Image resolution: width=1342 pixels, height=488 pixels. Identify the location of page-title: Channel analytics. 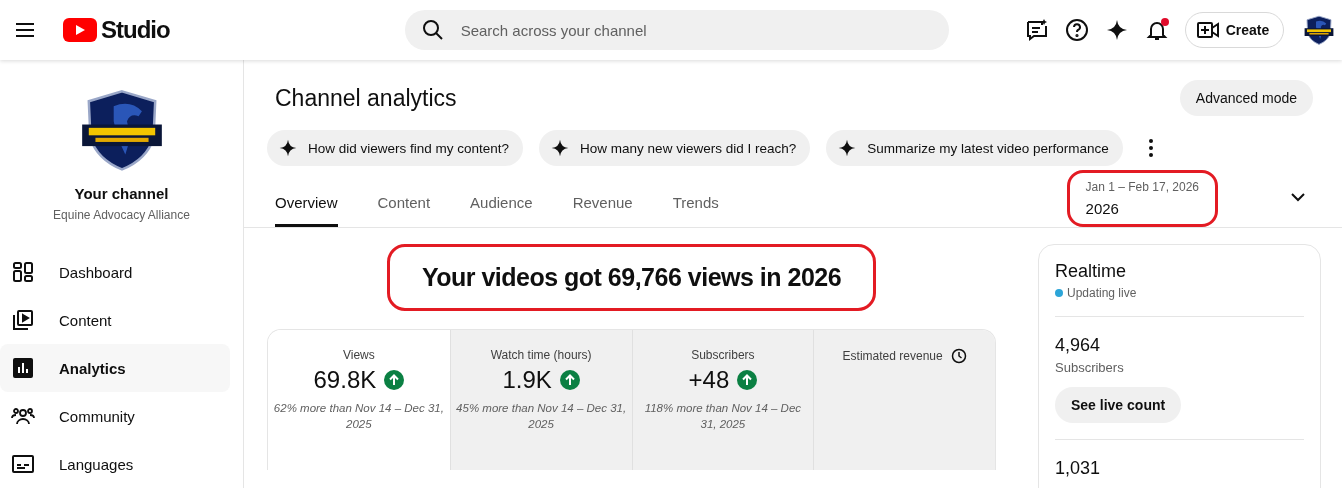
(366, 98).